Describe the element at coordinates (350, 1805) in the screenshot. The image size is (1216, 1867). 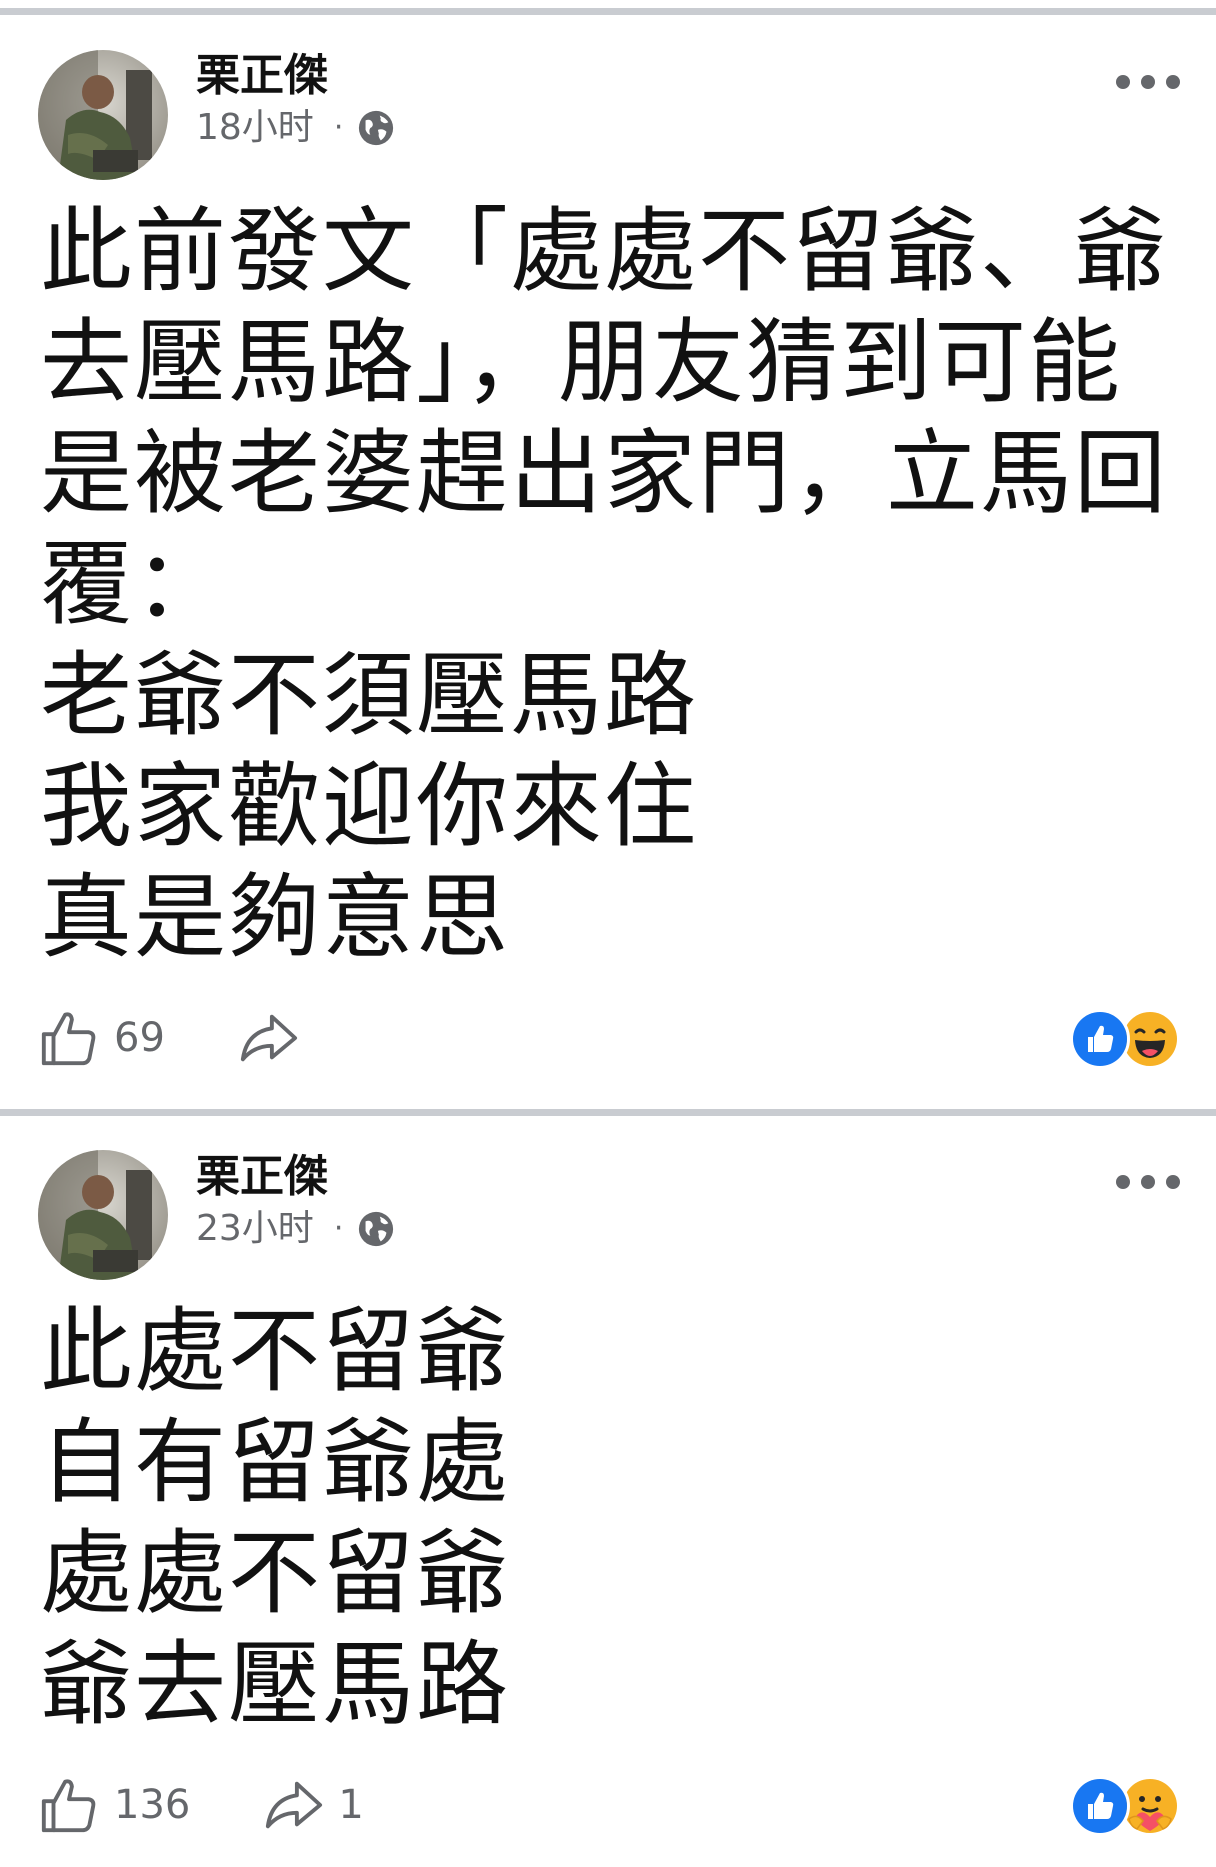
I see `share-count: 1` at that location.